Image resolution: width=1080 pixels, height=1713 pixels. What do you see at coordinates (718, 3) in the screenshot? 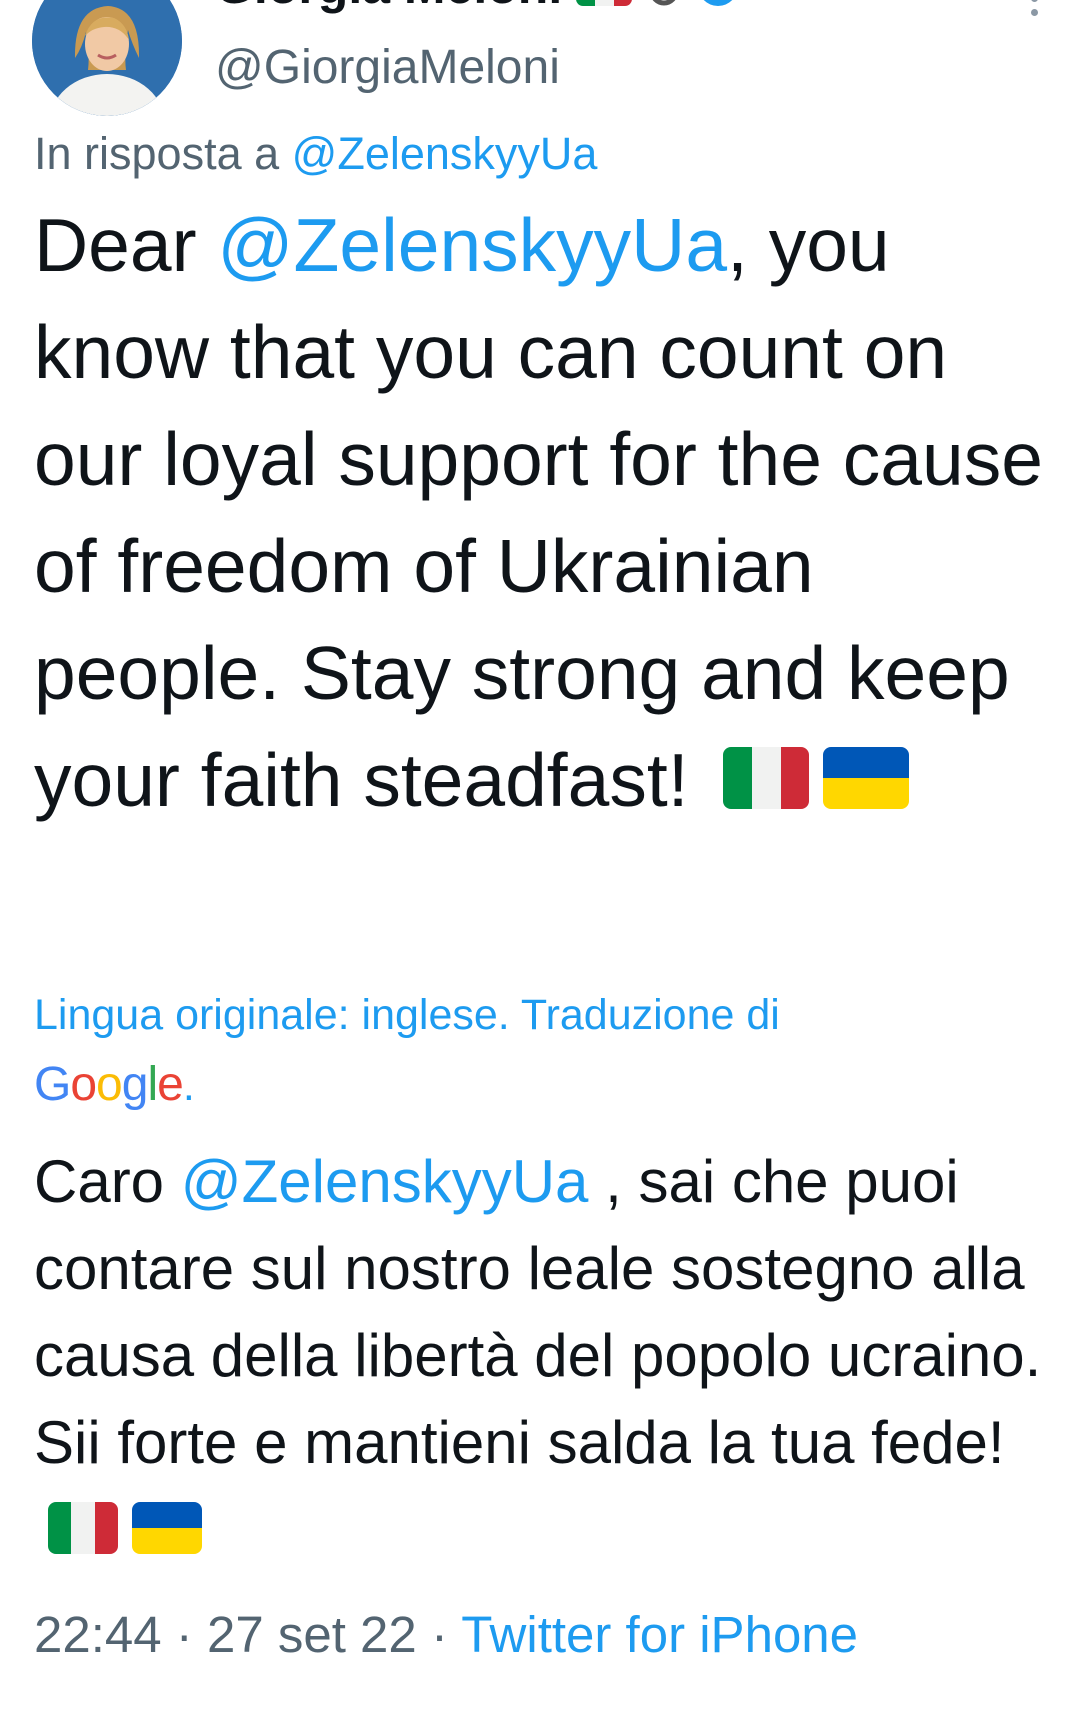
I see `verified-badge-icon` at bounding box center [718, 3].